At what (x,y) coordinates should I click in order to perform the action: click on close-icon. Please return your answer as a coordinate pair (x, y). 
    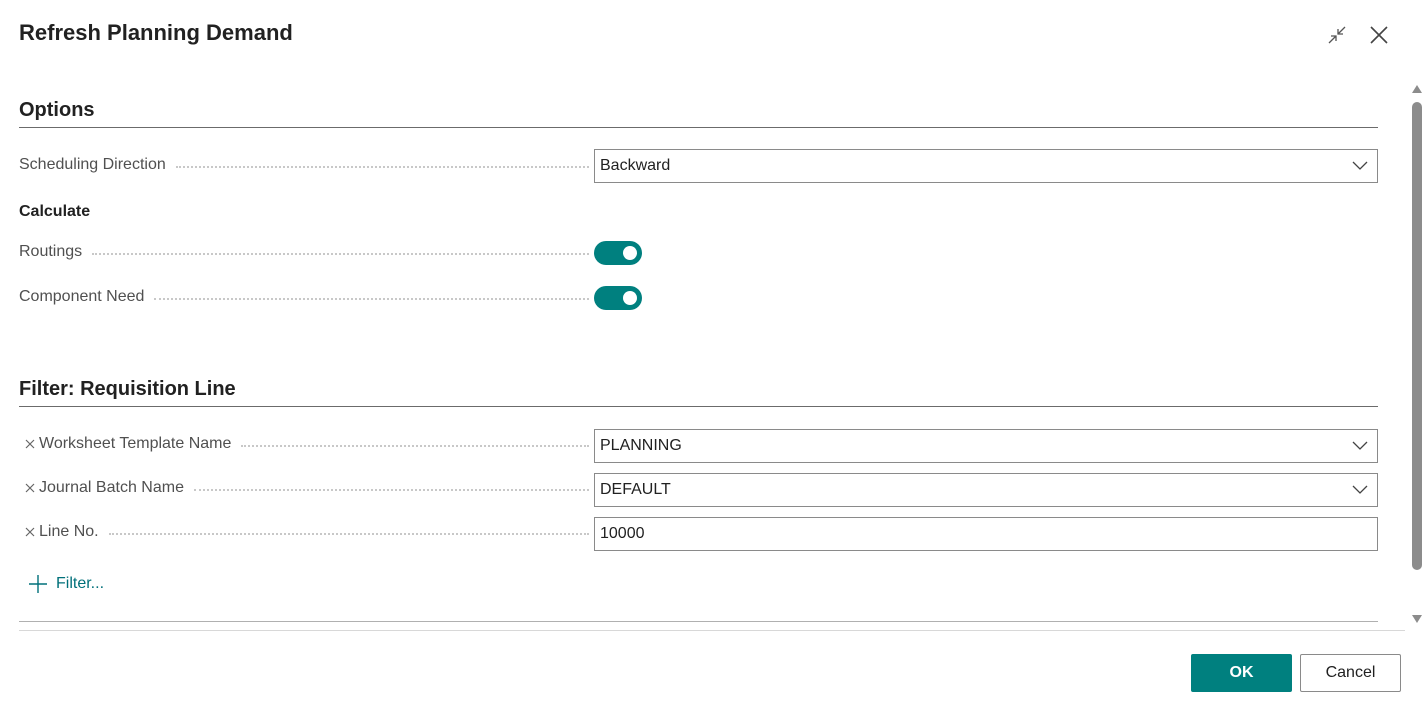
    Looking at the image, I should click on (1379, 35).